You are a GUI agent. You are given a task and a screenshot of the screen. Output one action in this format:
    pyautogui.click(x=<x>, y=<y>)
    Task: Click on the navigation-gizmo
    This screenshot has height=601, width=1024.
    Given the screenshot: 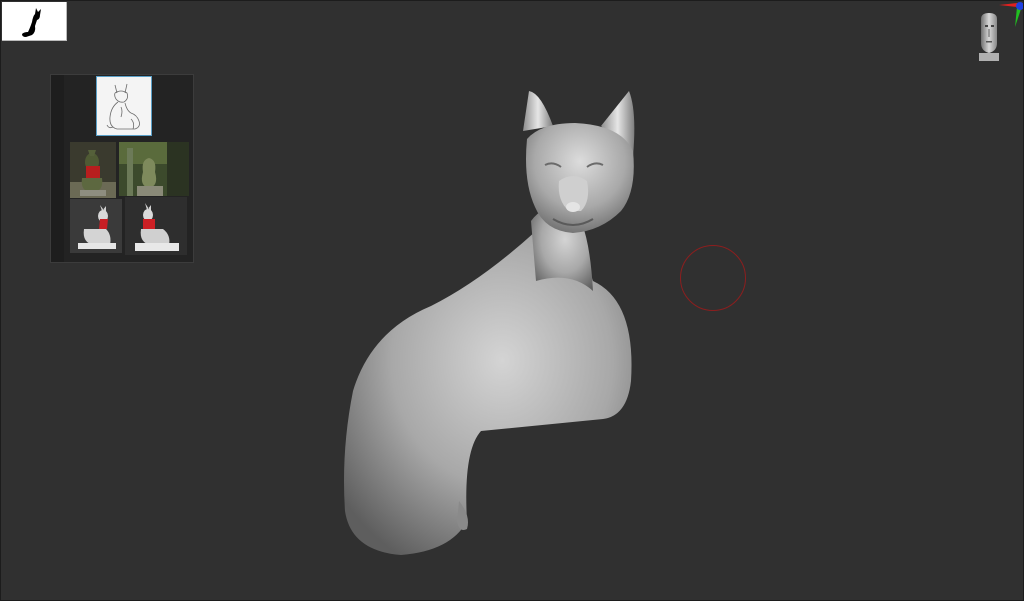 What is the action you would take?
    pyautogui.click(x=998, y=33)
    